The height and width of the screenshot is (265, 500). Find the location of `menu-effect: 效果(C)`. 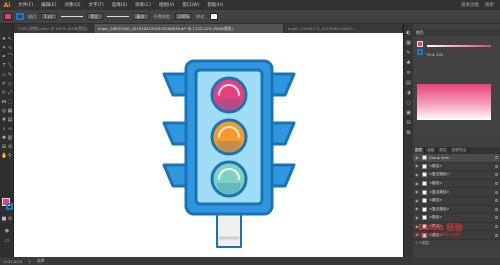

menu-effect: 效果(C) is located at coordinates (143, 5).